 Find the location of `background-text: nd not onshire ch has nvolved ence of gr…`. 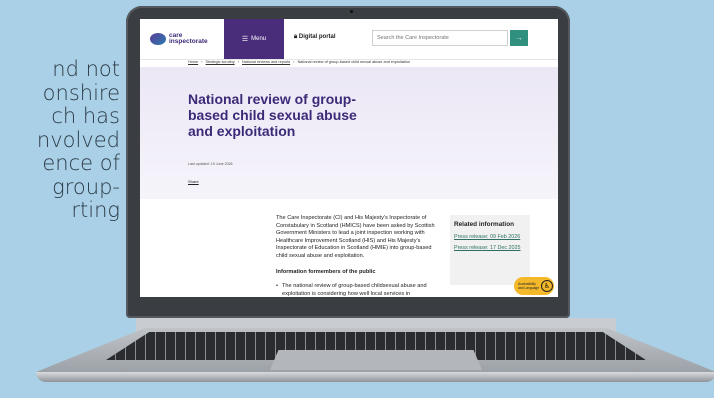

background-text: nd not onshire ch has nvolved ence of gr… is located at coordinates (60, 140).